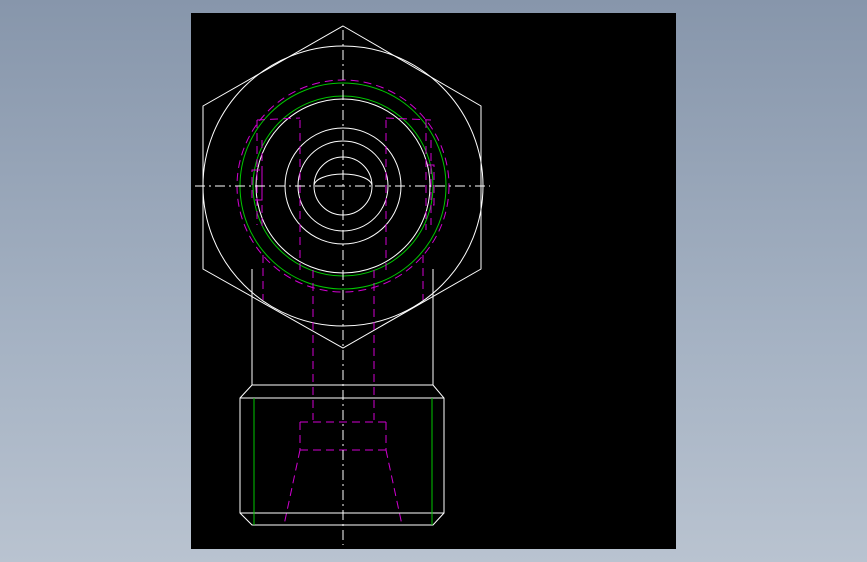  Describe the element at coordinates (342, 327) in the screenshot. I see `shank-outline` at that location.